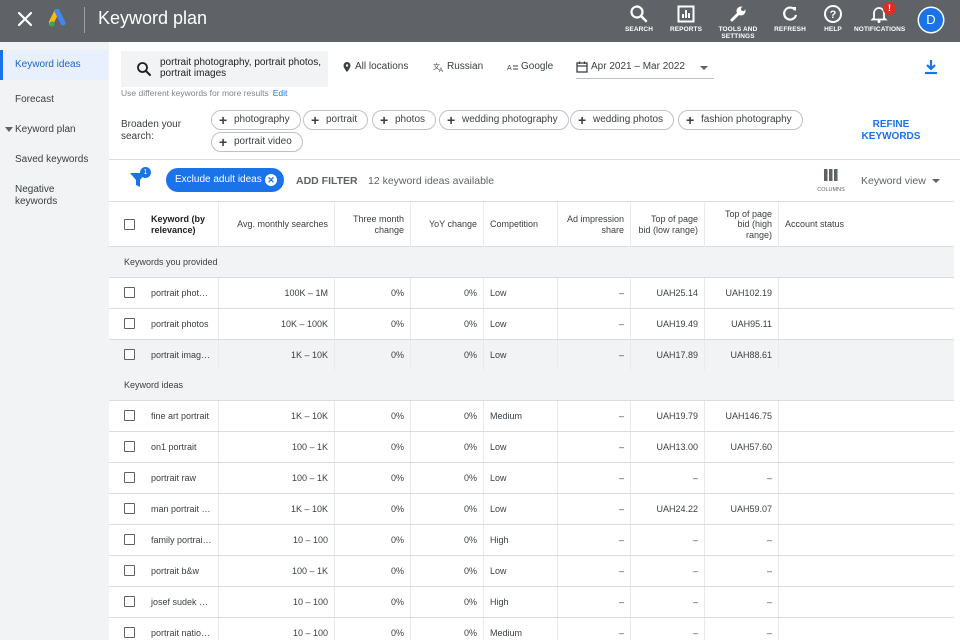 This screenshot has height=640, width=960. I want to click on search-icon, so click(144, 69).